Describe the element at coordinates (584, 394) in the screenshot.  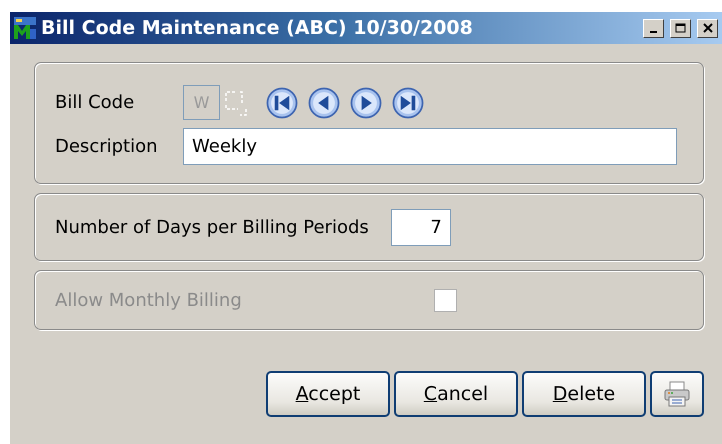
I see `dialog-button: Delete` at that location.